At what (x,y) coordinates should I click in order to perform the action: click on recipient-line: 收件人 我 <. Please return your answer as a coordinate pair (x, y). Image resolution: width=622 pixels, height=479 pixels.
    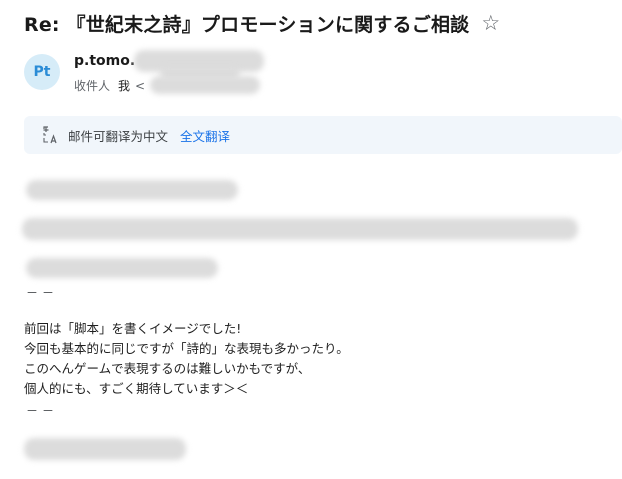
    Looking at the image, I should click on (109, 85).